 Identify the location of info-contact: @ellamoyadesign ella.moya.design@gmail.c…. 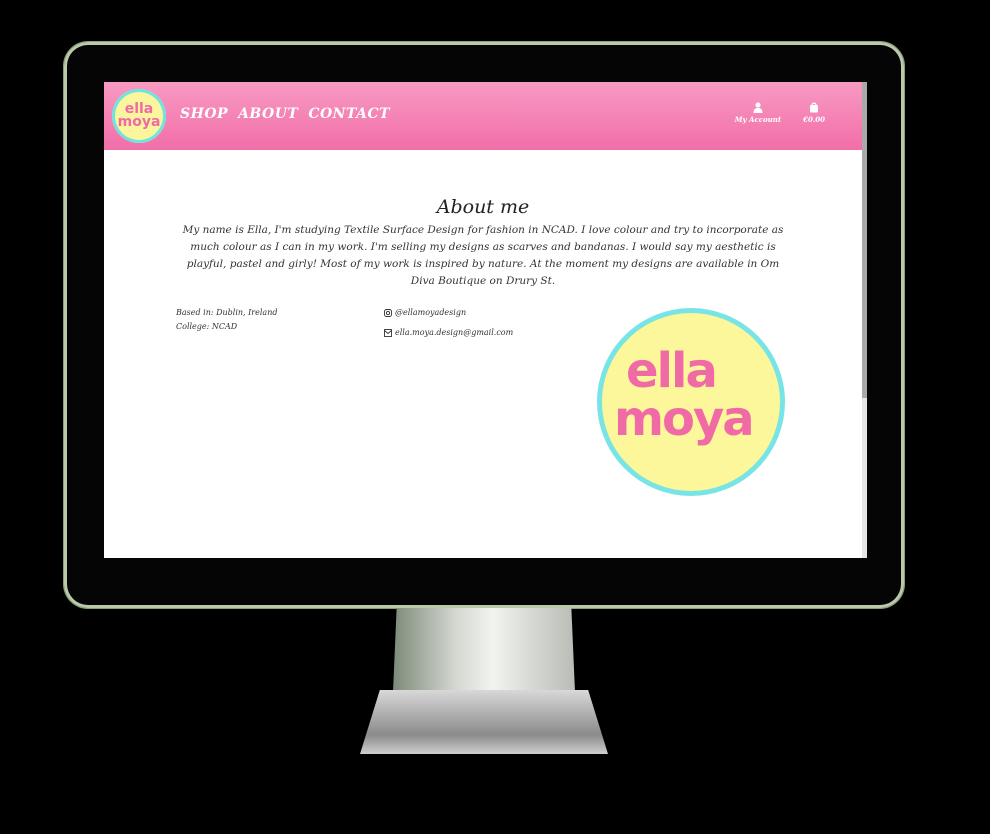
(448, 323).